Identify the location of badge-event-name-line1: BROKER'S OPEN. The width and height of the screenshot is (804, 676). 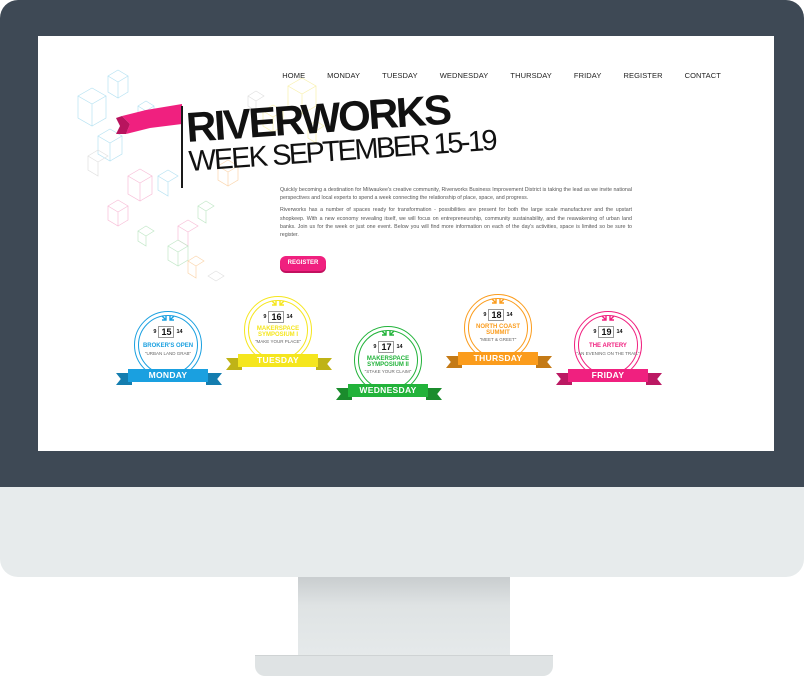
(168, 346).